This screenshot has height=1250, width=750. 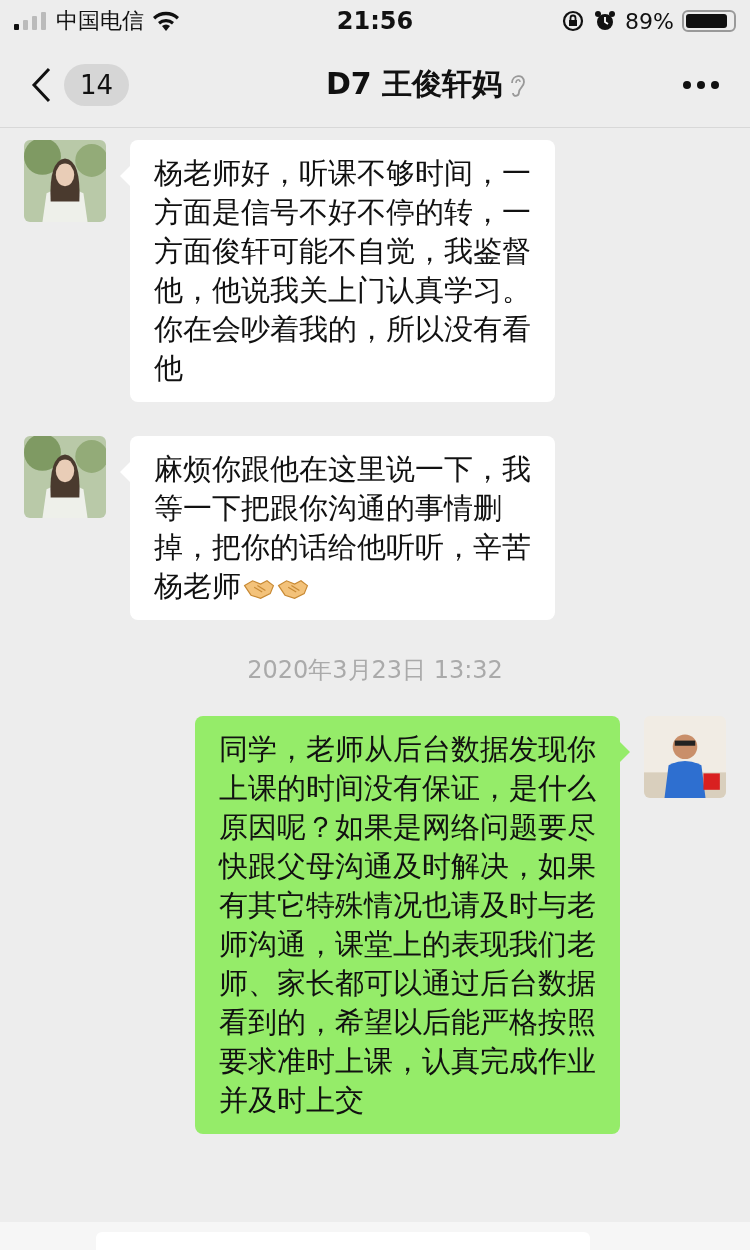 What do you see at coordinates (100, 21) in the screenshot?
I see `carrier-name: 中国电信` at bounding box center [100, 21].